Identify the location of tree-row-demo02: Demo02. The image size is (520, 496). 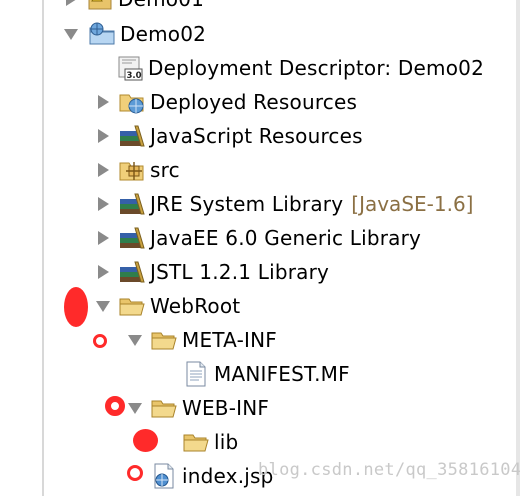
(134, 34).